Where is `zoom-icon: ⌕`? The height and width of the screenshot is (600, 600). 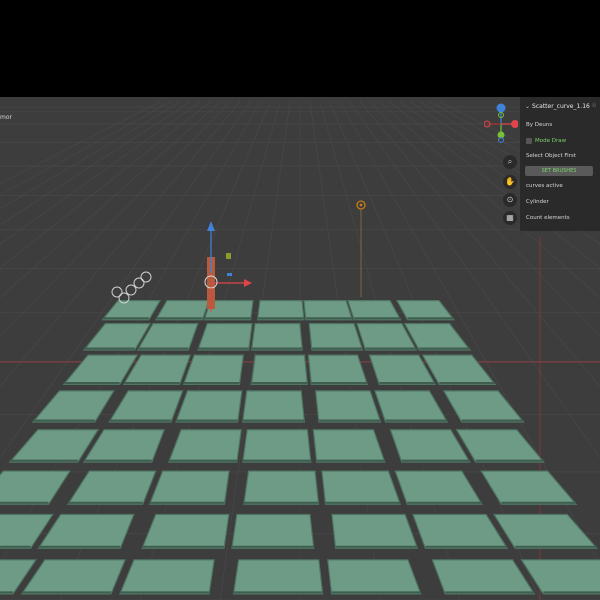
zoom-icon: ⌕ is located at coordinates (510, 162).